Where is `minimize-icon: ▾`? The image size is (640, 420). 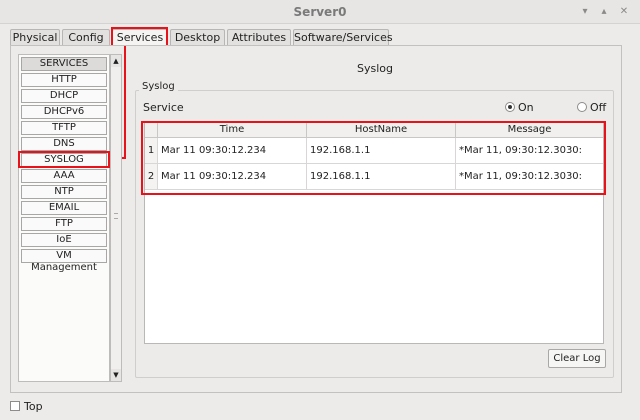
minimize-icon: ▾ is located at coordinates (585, 12).